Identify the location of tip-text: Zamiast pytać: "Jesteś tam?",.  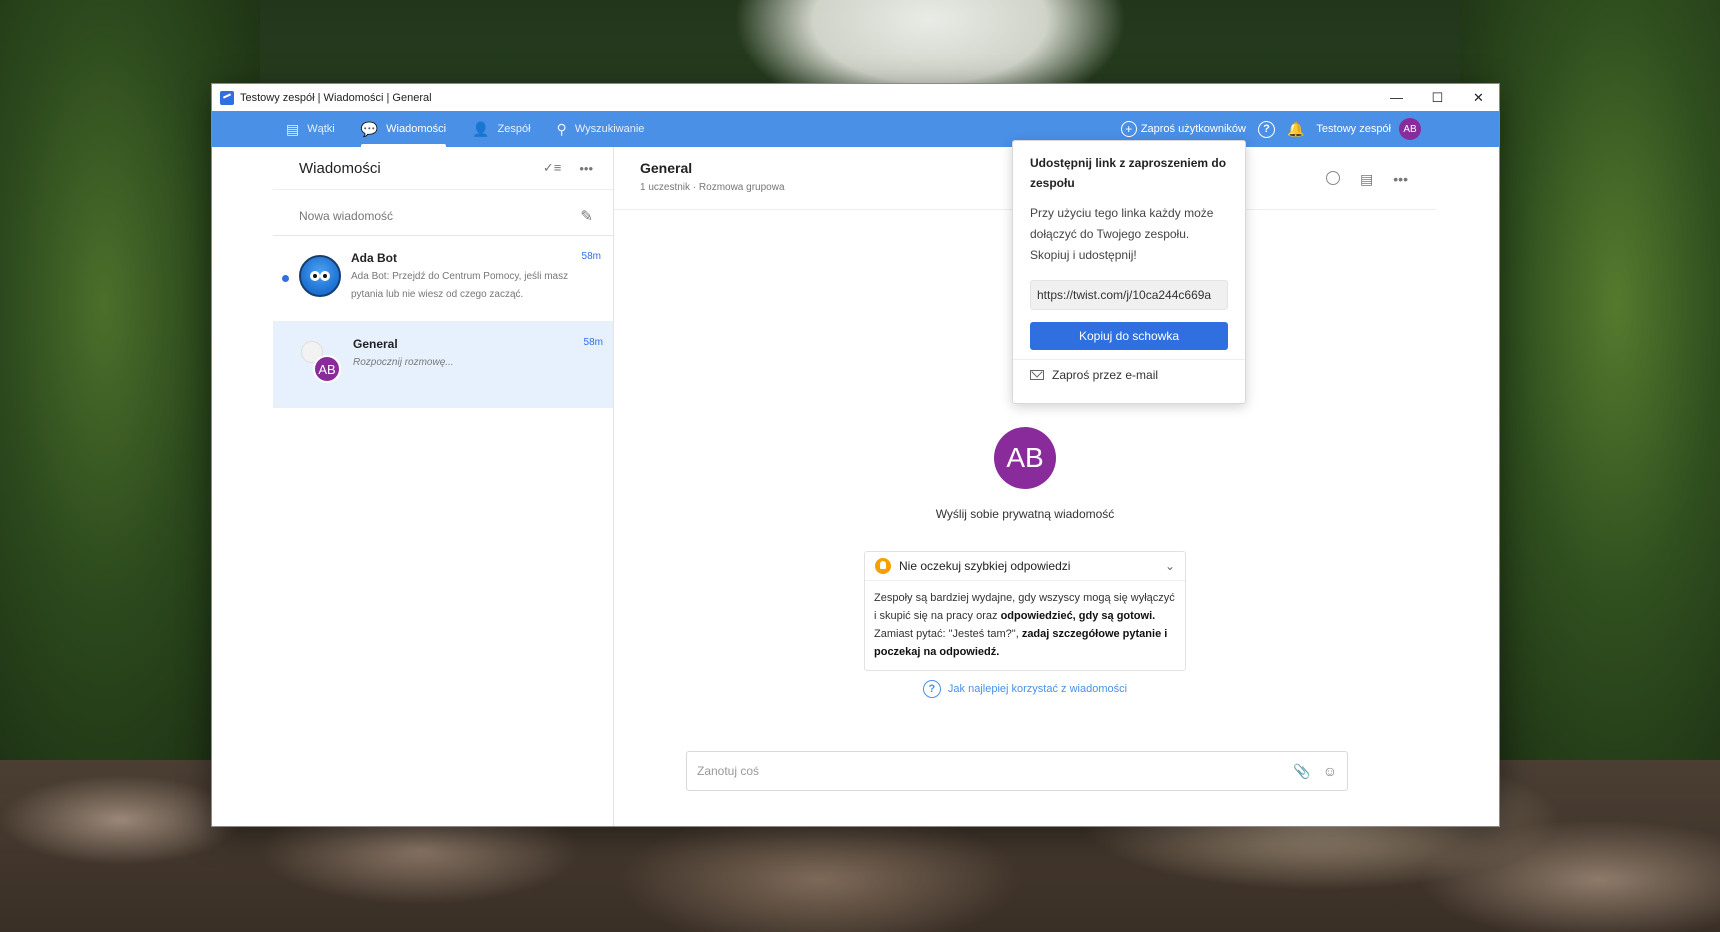
(948, 634).